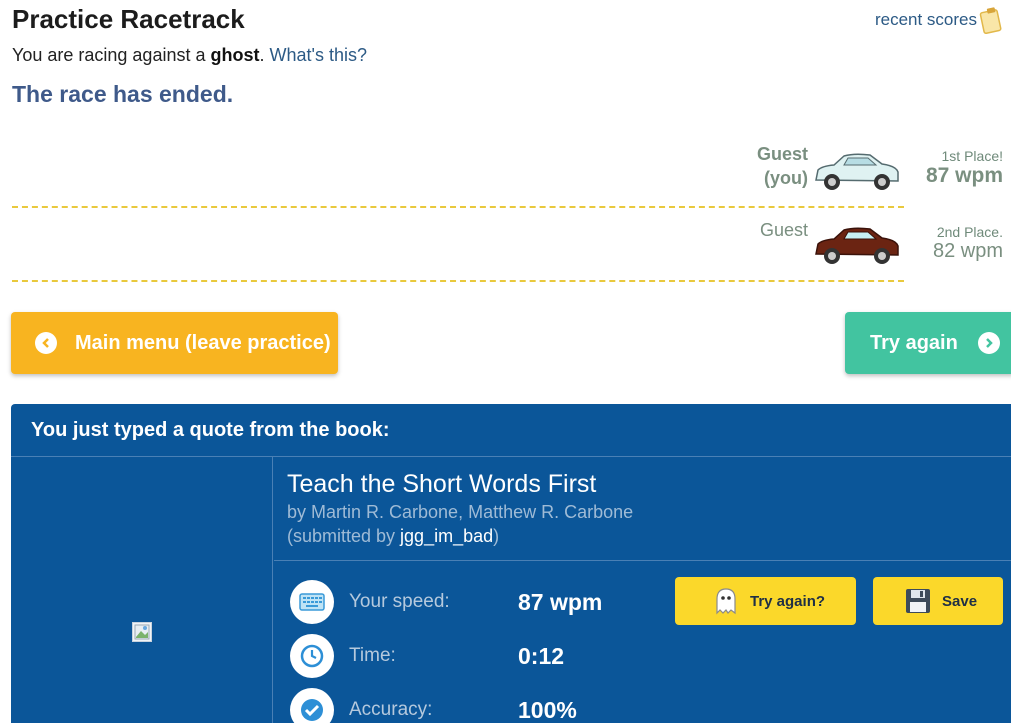 The height and width of the screenshot is (723, 1011). Describe the element at coordinates (312, 705) in the screenshot. I see `checkmark-icon` at that location.